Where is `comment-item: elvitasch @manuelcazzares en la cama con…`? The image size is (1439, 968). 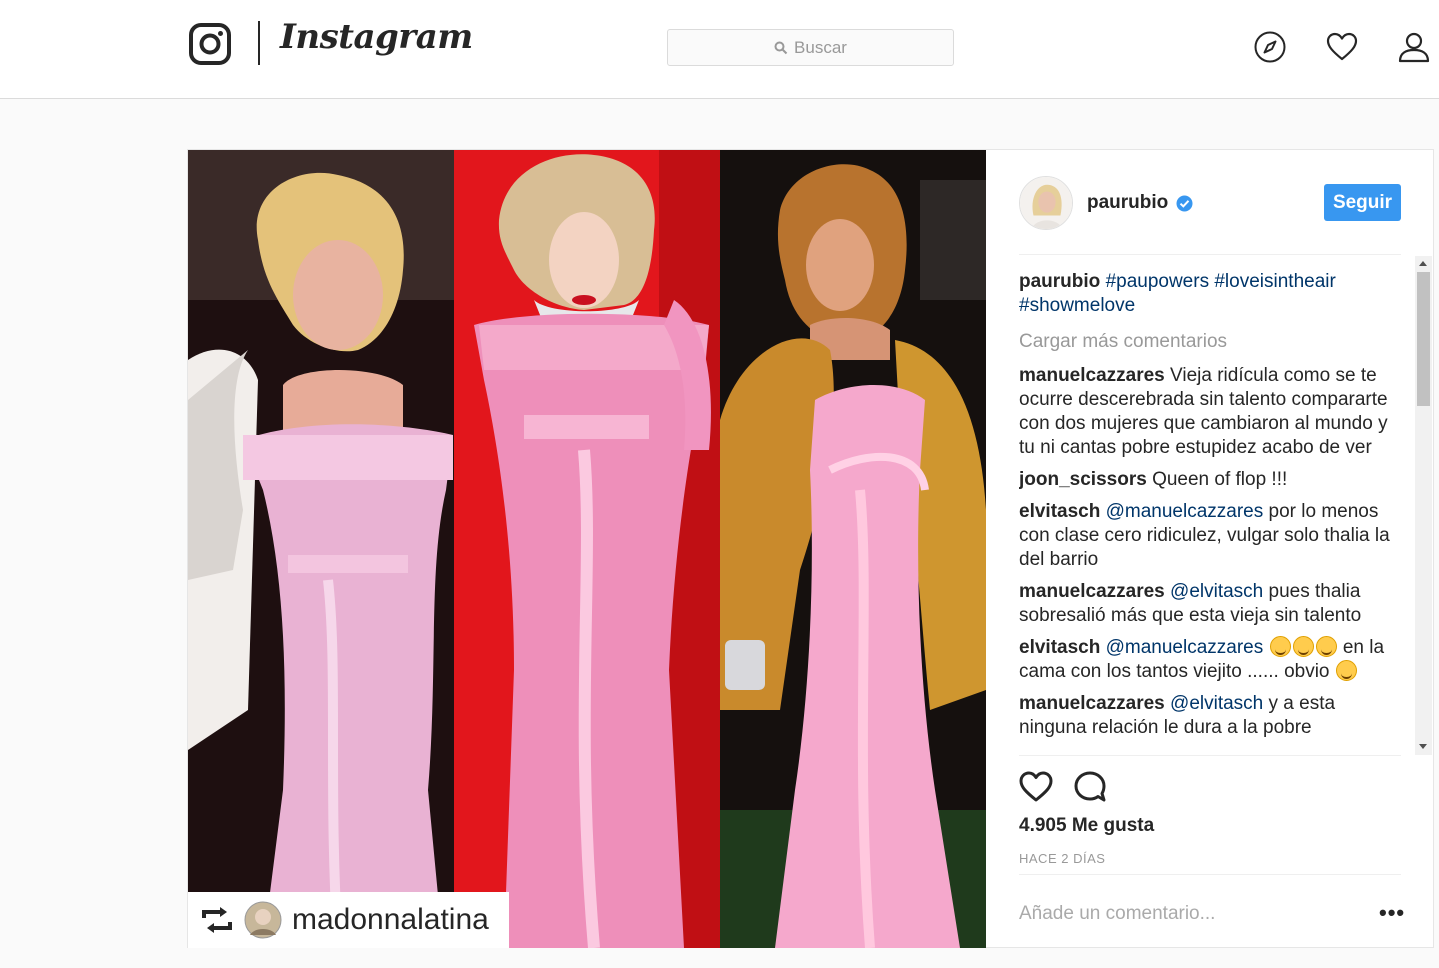 comment-item: elvitasch @manuelcazzares en la cama con… is located at coordinates (1210, 660).